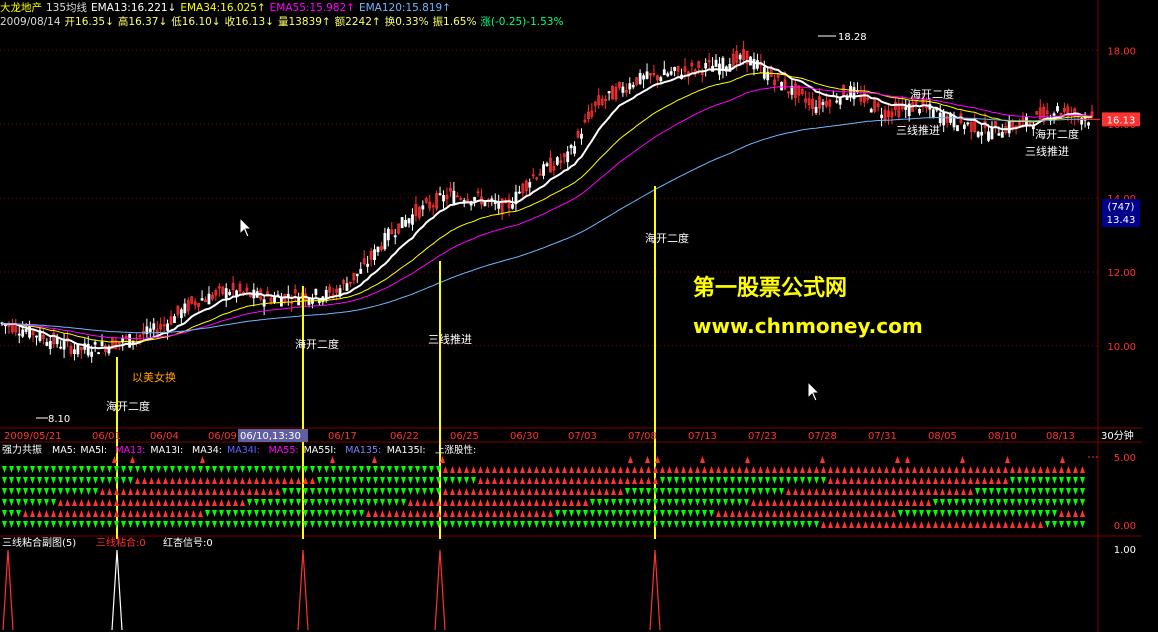  What do you see at coordinates (121, 542) in the screenshot?
I see `panel3-label-1: 三线粘合:0` at bounding box center [121, 542].